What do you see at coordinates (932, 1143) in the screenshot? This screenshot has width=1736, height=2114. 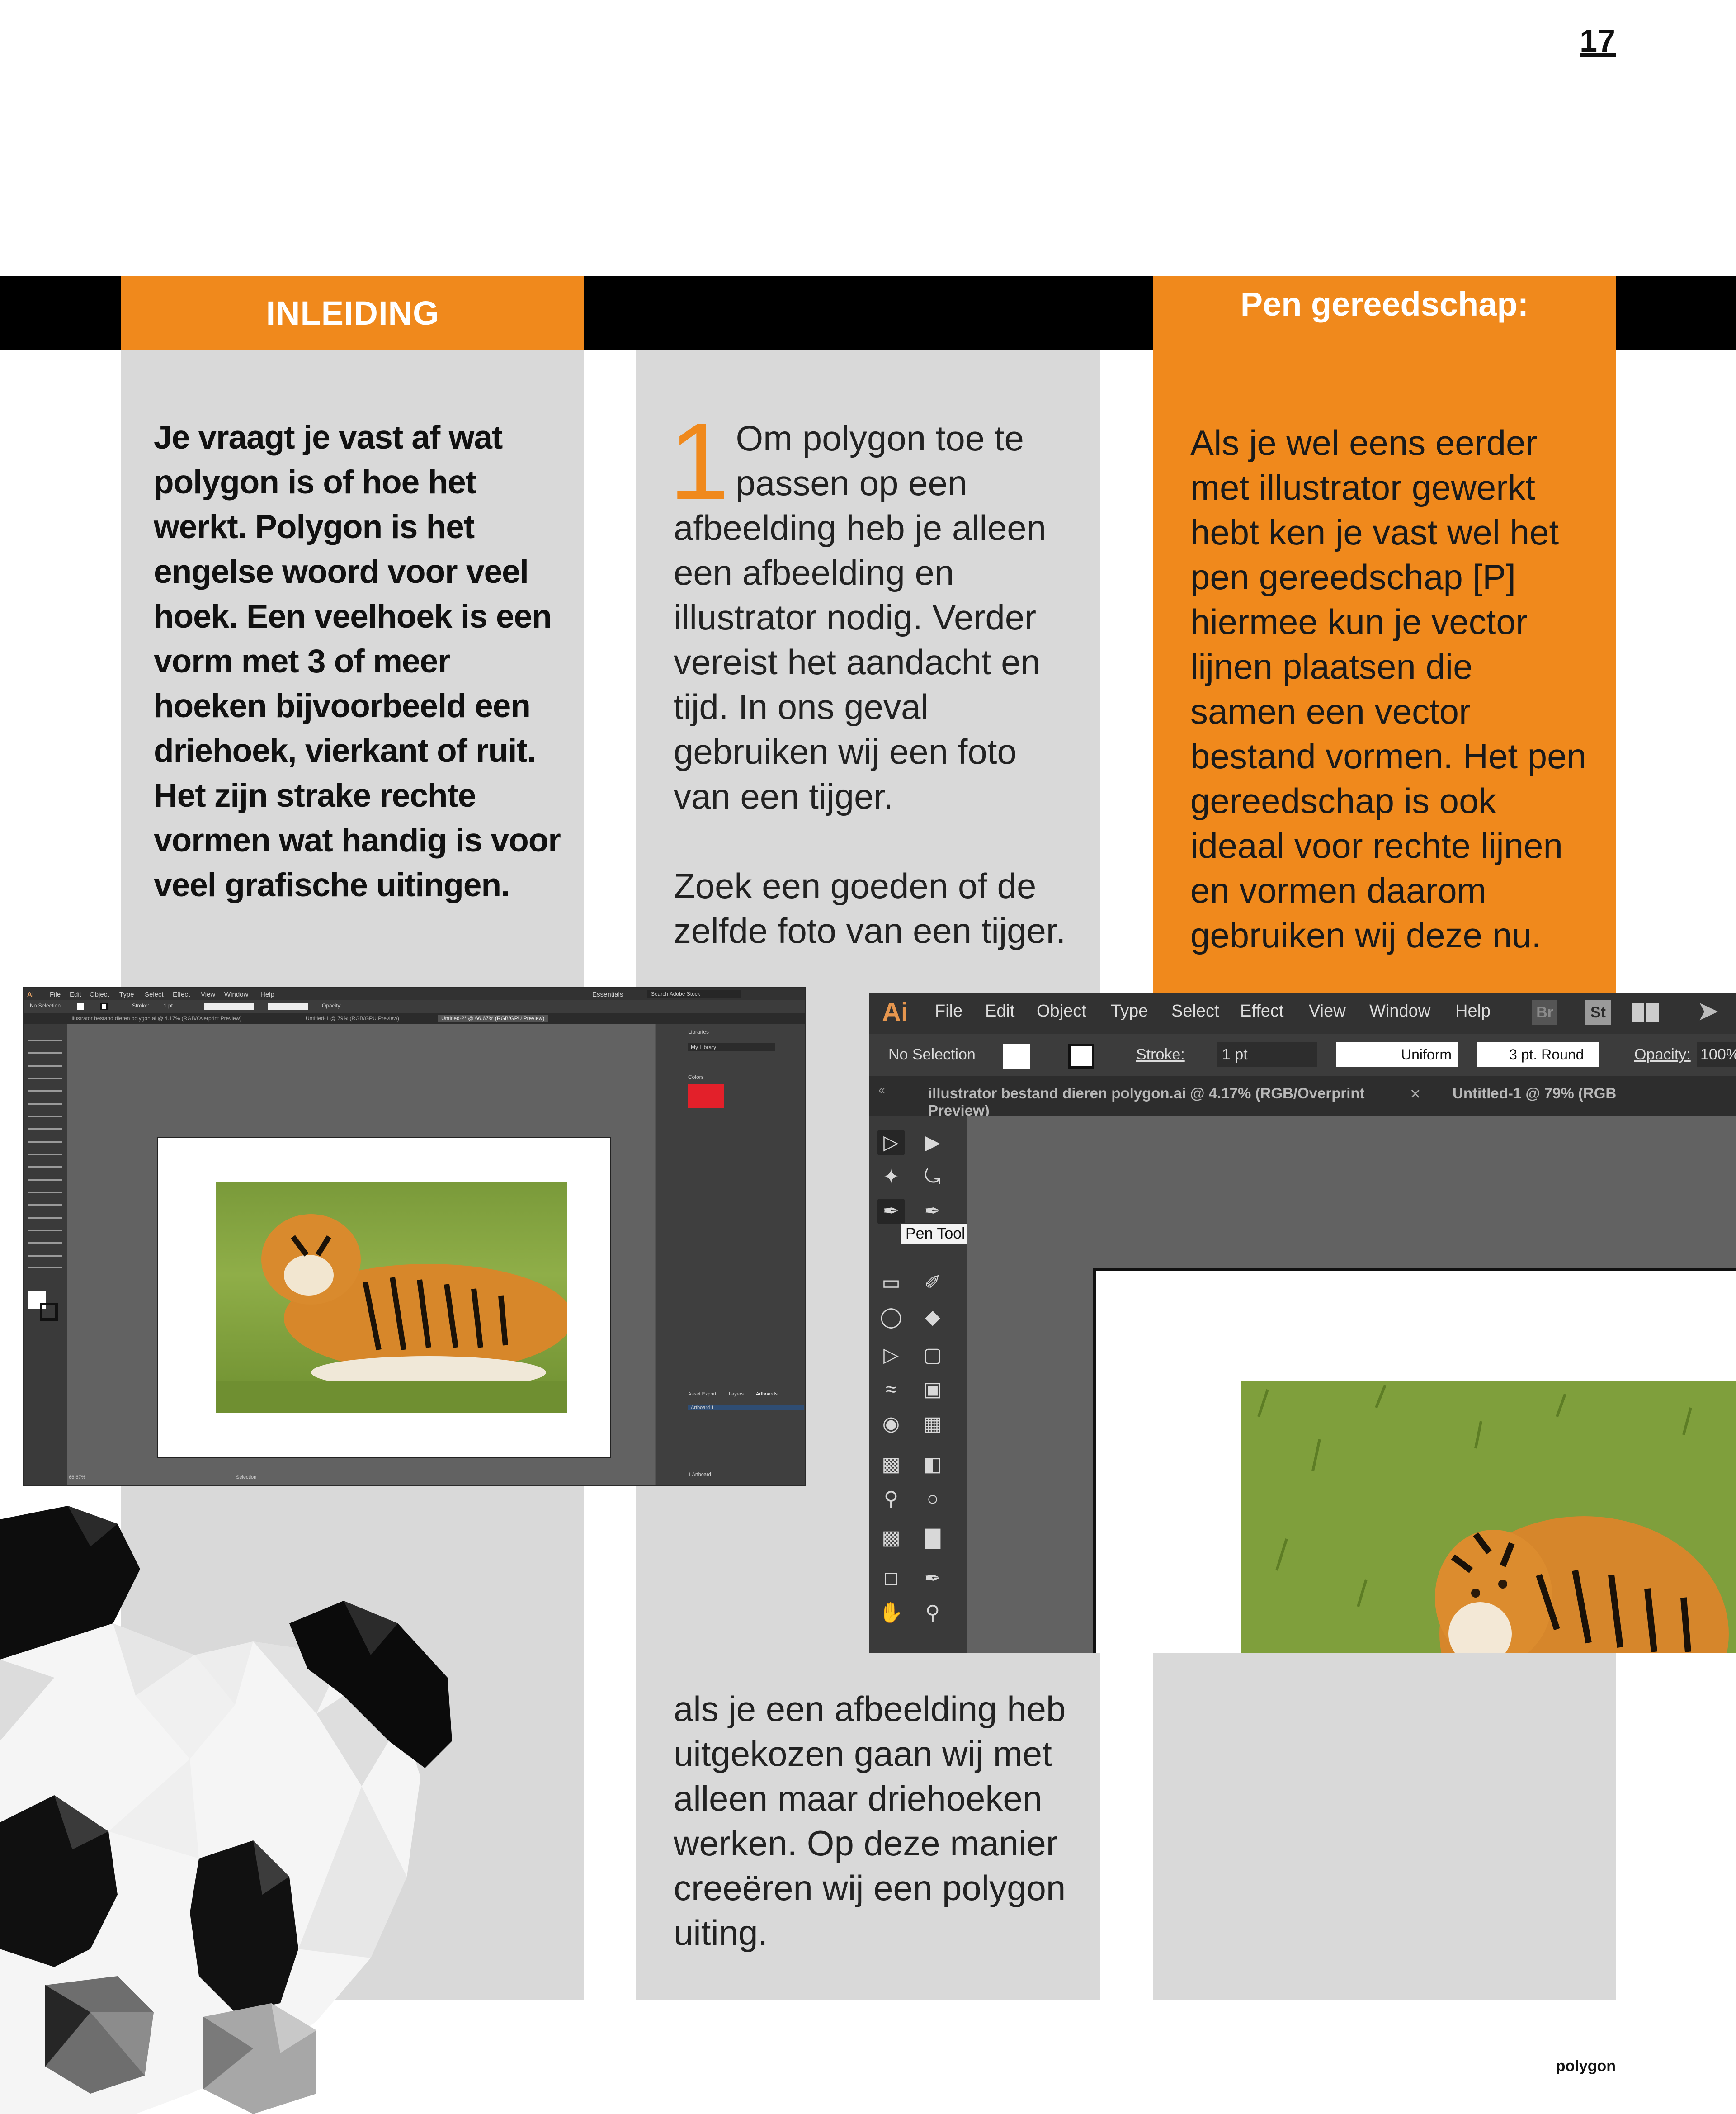 I see `direct-selection-tool-icon: ▶` at bounding box center [932, 1143].